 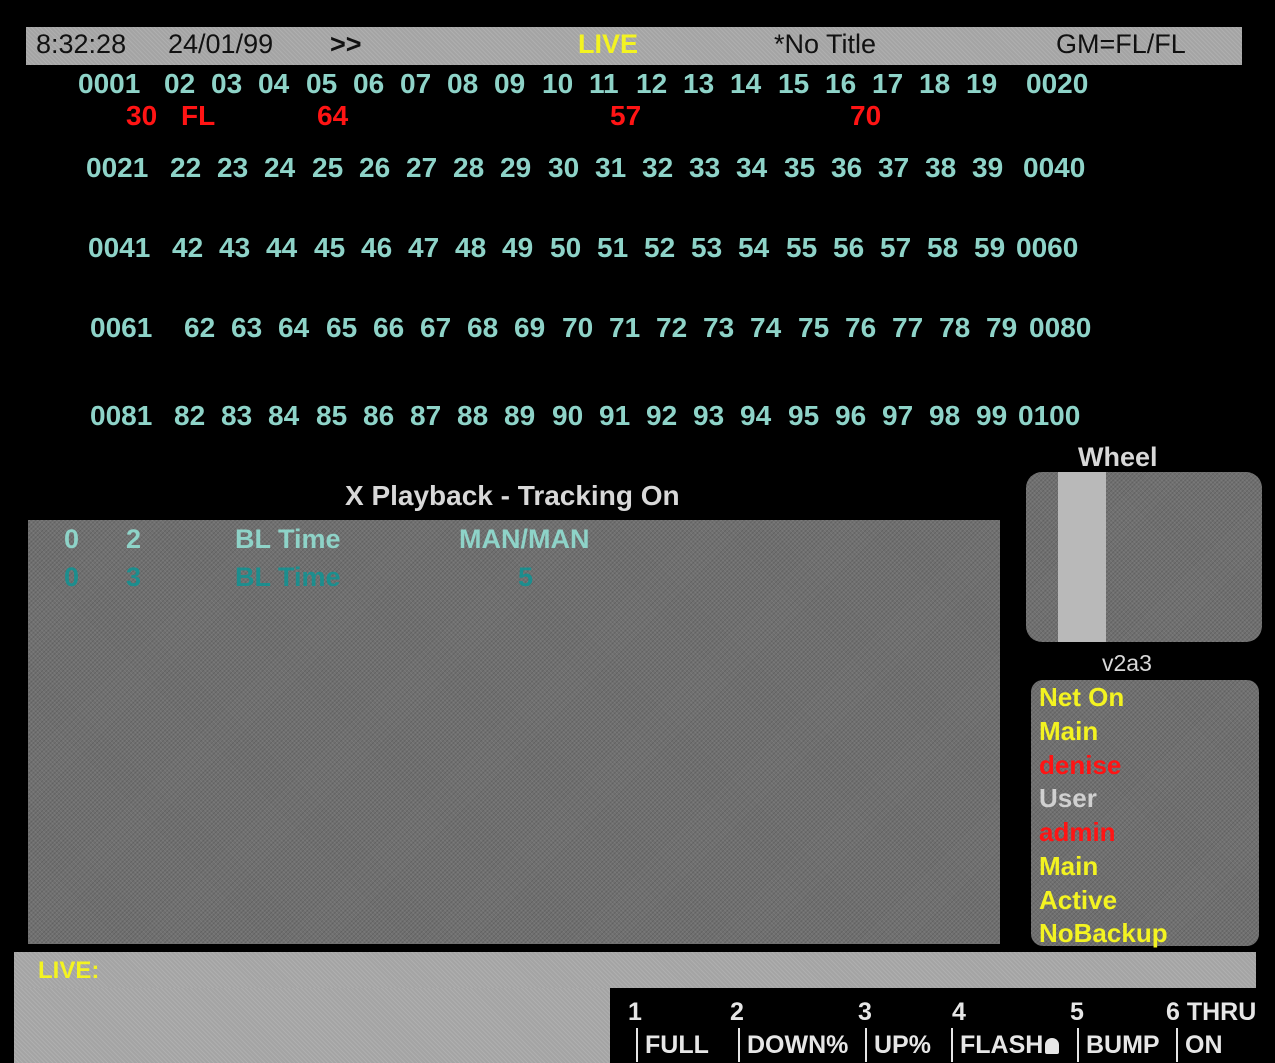 What do you see at coordinates (281, 248) in the screenshot?
I see `channel-number: 44` at bounding box center [281, 248].